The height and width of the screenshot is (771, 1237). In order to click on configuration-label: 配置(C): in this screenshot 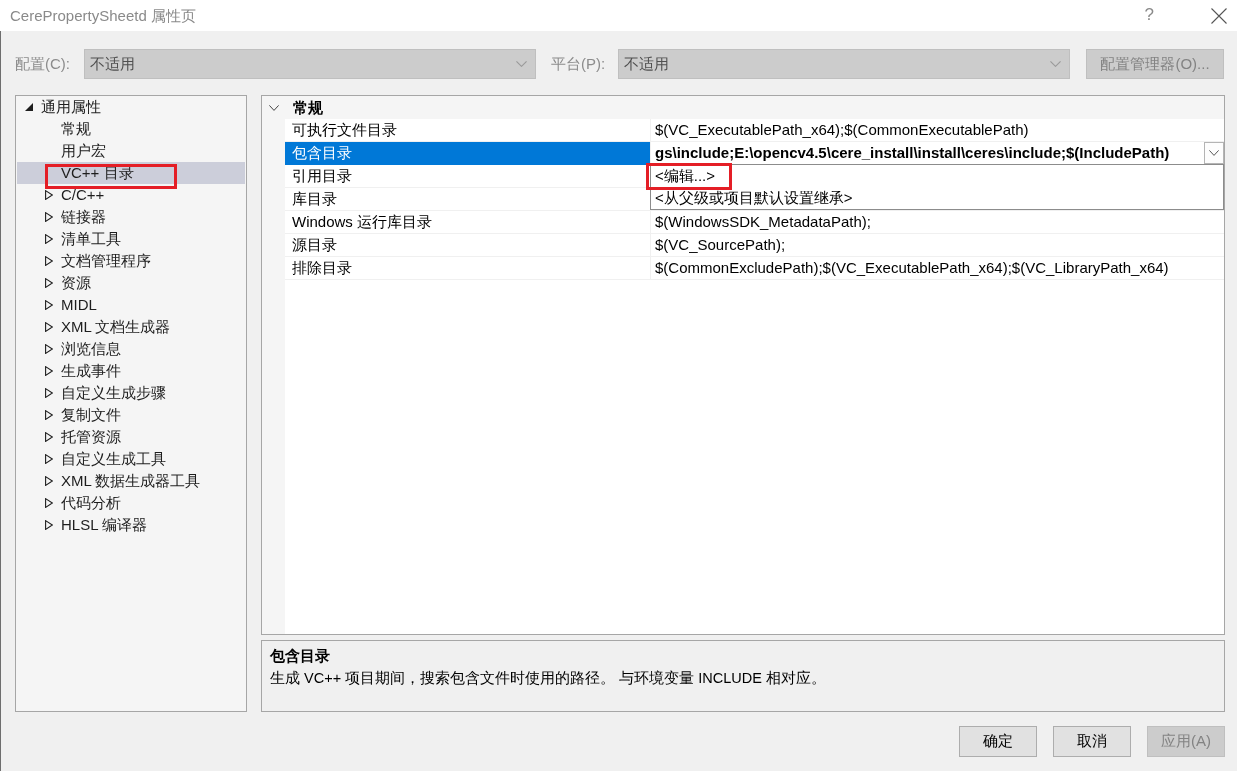, I will do `click(43, 64)`.